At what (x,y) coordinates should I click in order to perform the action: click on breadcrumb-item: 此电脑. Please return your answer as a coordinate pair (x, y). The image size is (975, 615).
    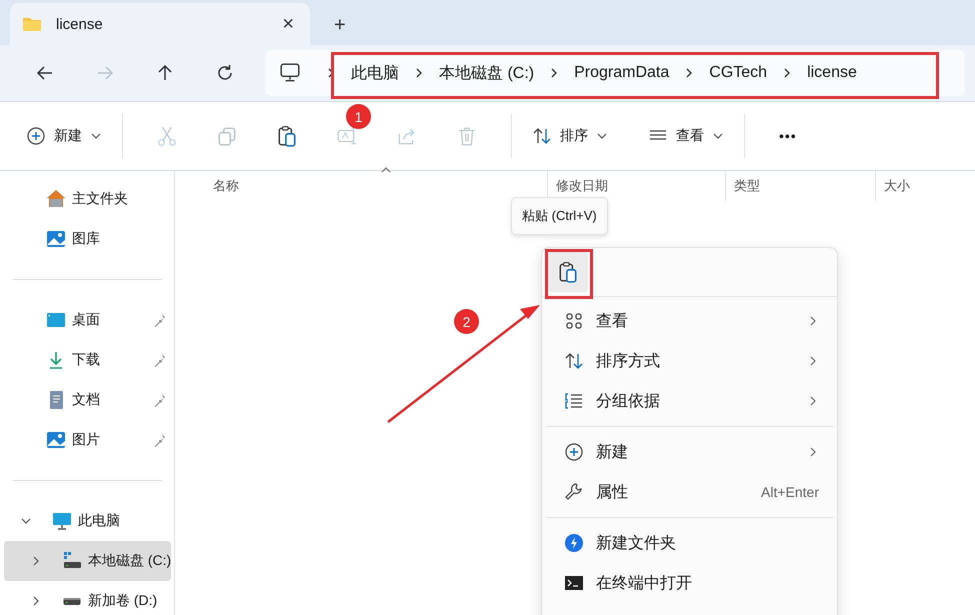
    Looking at the image, I should click on (375, 73).